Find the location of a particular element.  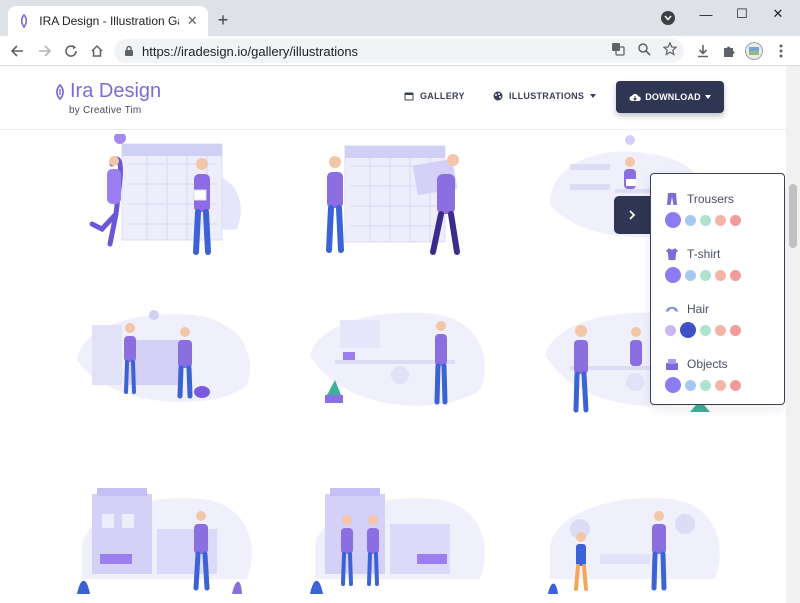

customizer-group-hair: Hair is located at coordinates (723, 319).